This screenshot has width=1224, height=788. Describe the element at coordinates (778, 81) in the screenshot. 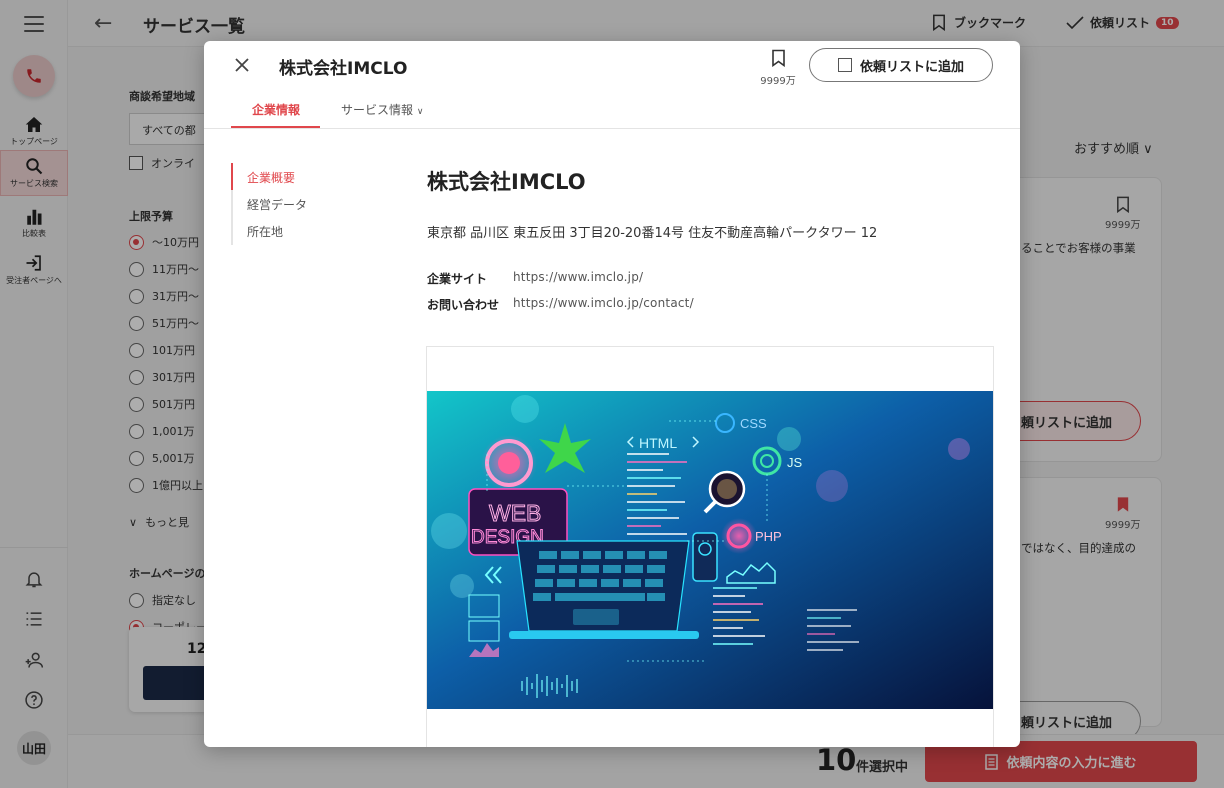

I see `bookmark-count: 9999万` at that location.